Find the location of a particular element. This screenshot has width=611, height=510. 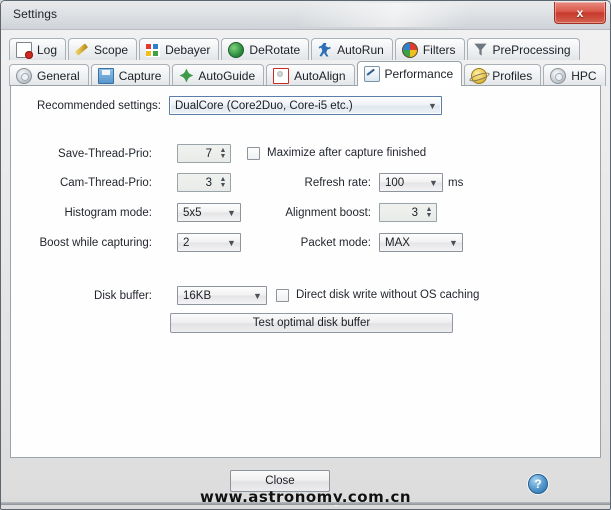

refresh-rate-select: 100 ▼ is located at coordinates (411, 182).